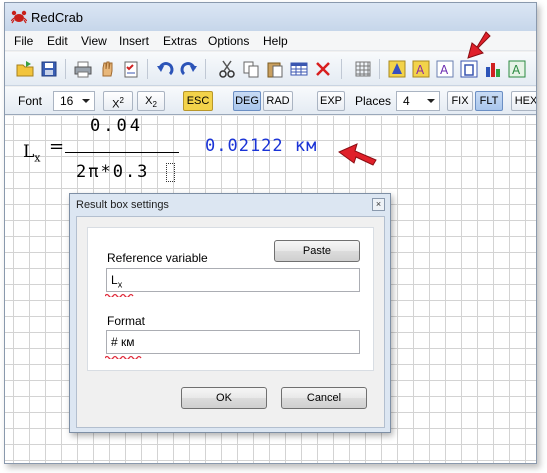 The image size is (547, 473). What do you see at coordinates (131, 69) in the screenshot?
I see `checklist-icon` at bounding box center [131, 69].